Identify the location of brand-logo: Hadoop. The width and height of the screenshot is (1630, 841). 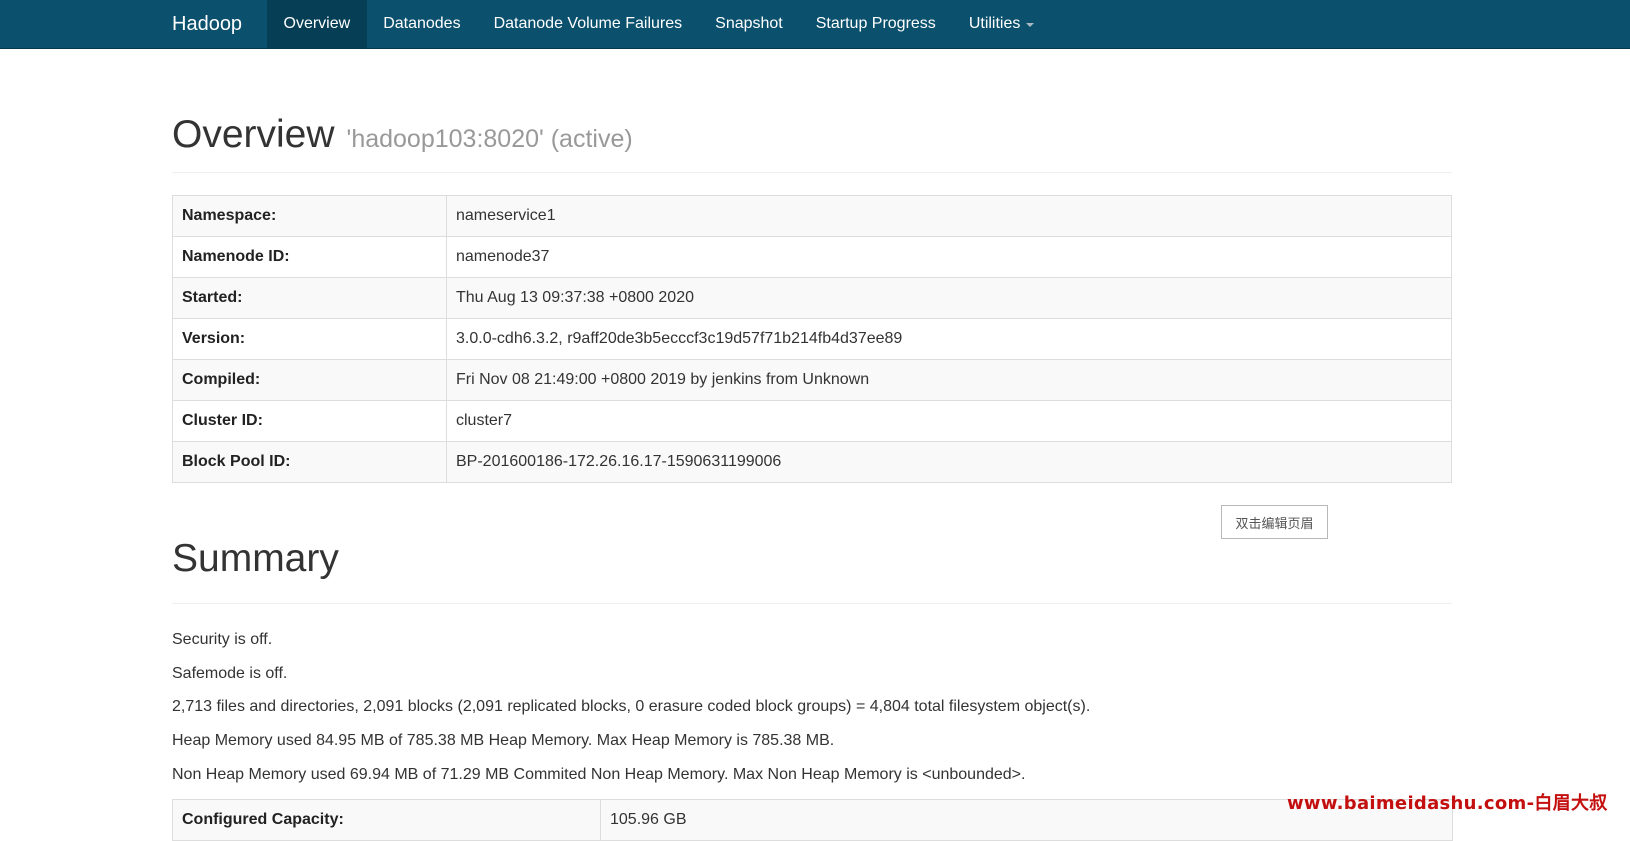
(219, 24).